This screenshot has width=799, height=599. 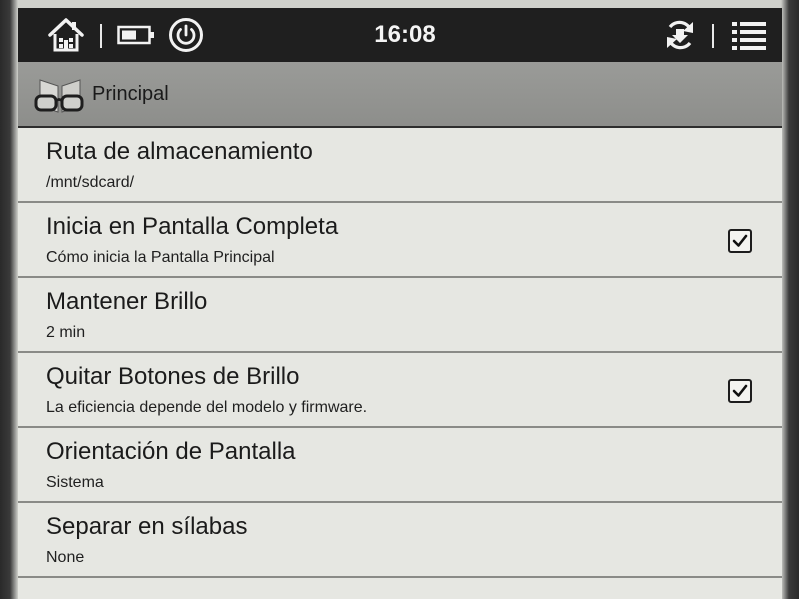 What do you see at coordinates (680, 35) in the screenshot?
I see `sync-icon` at bounding box center [680, 35].